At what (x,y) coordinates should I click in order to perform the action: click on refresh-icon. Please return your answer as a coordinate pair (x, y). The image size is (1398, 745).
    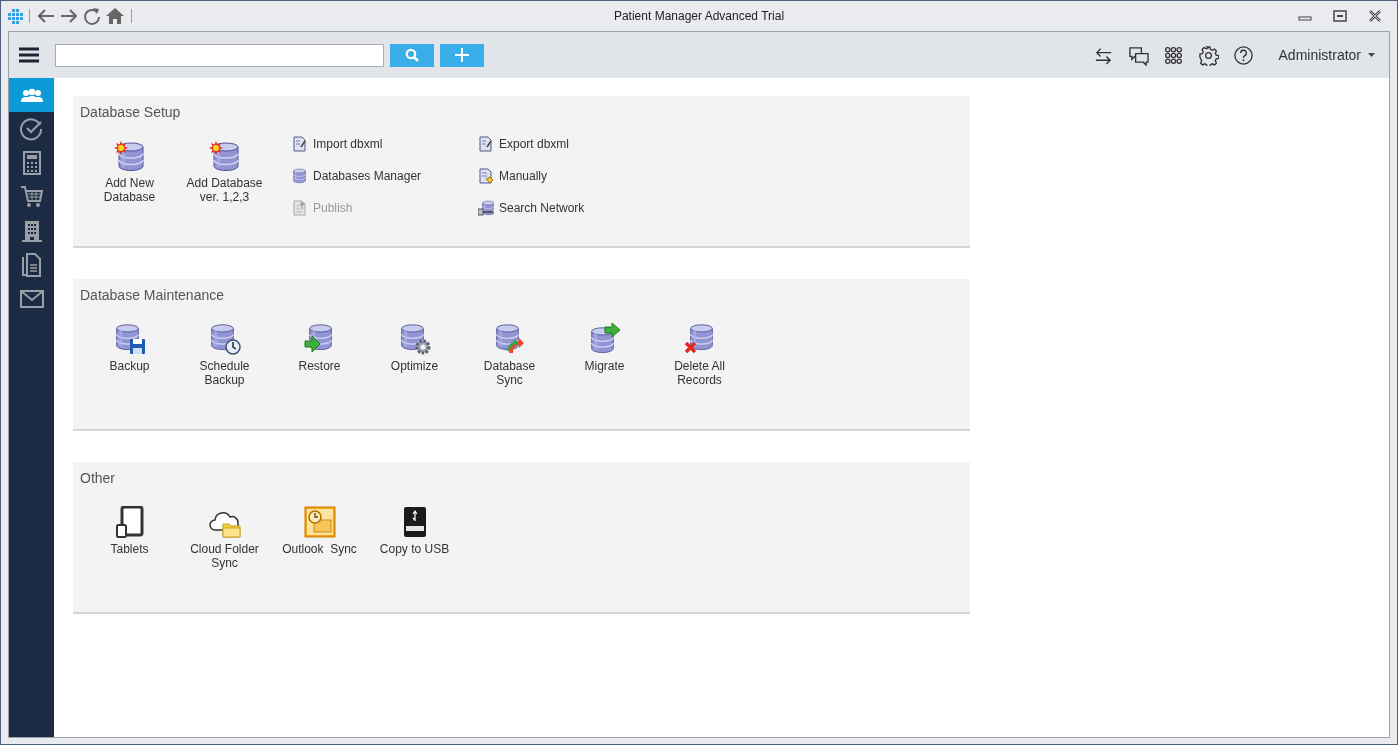
    Looking at the image, I should click on (92, 16).